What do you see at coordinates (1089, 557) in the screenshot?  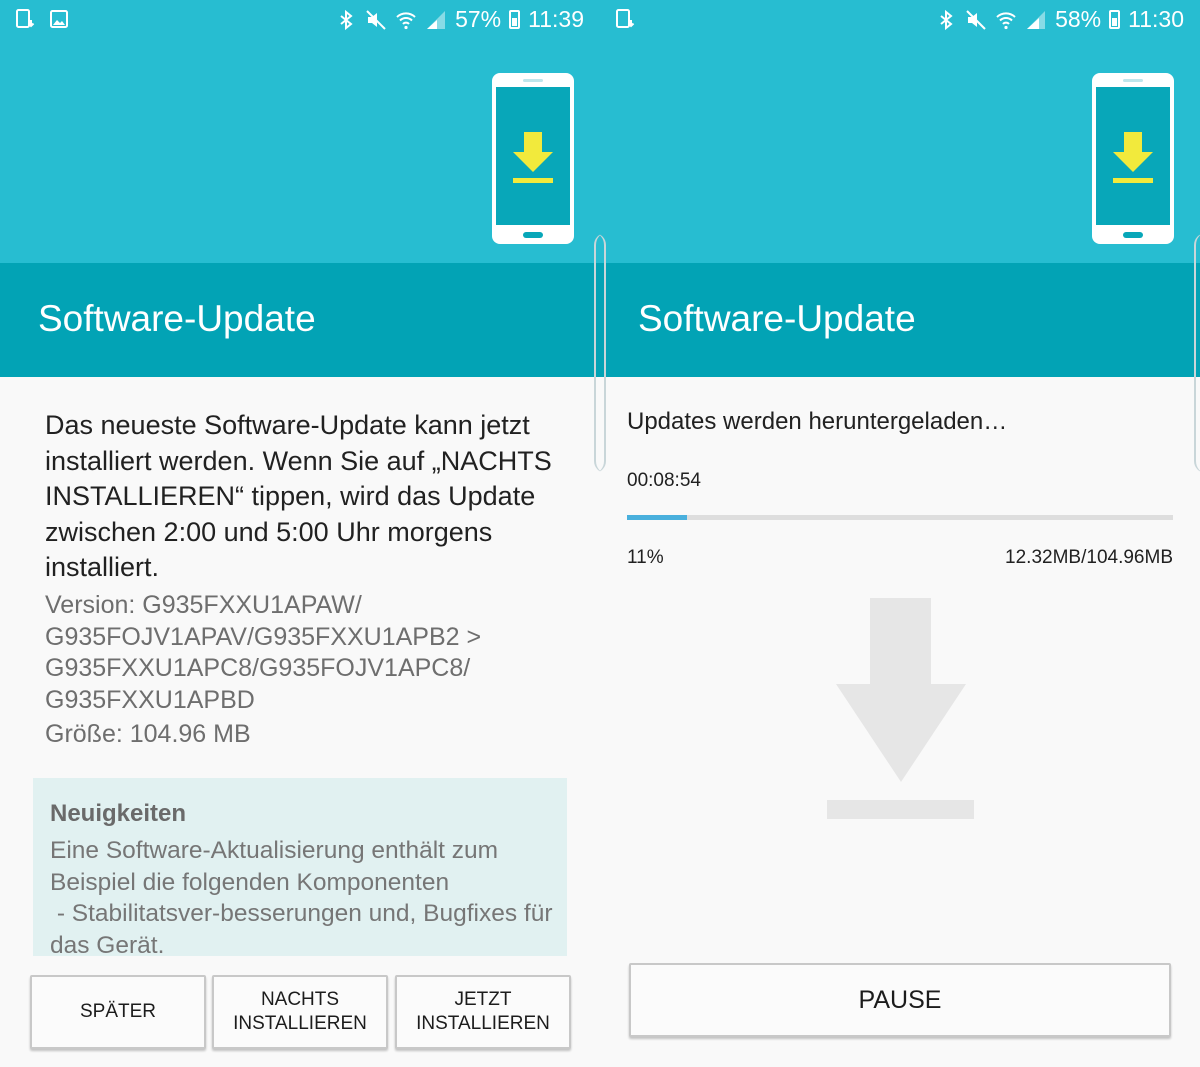 I see `download-size: 12.32MB/104.96MB` at bounding box center [1089, 557].